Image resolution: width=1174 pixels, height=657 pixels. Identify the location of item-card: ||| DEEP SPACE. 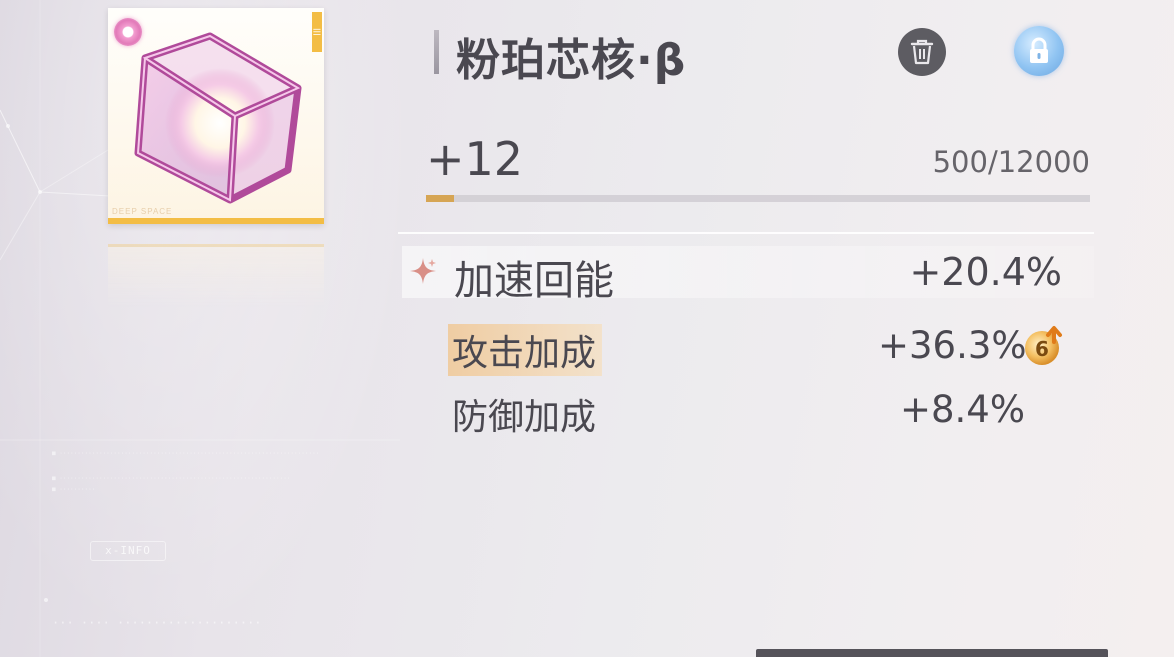
(216, 116).